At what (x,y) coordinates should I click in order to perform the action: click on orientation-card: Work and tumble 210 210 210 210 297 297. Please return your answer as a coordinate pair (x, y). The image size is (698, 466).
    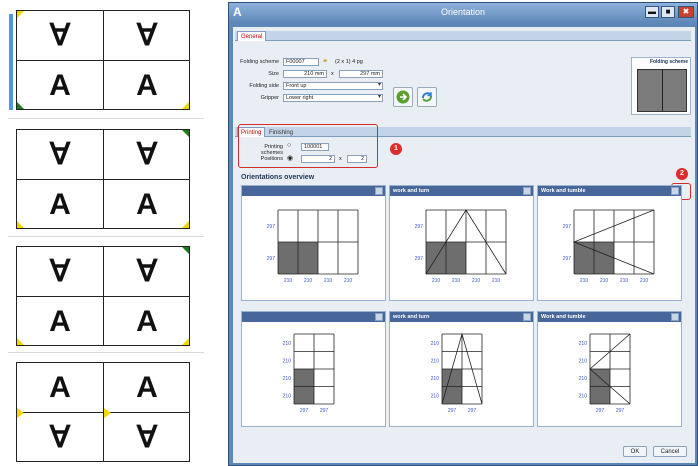
    Looking at the image, I should click on (609, 369).